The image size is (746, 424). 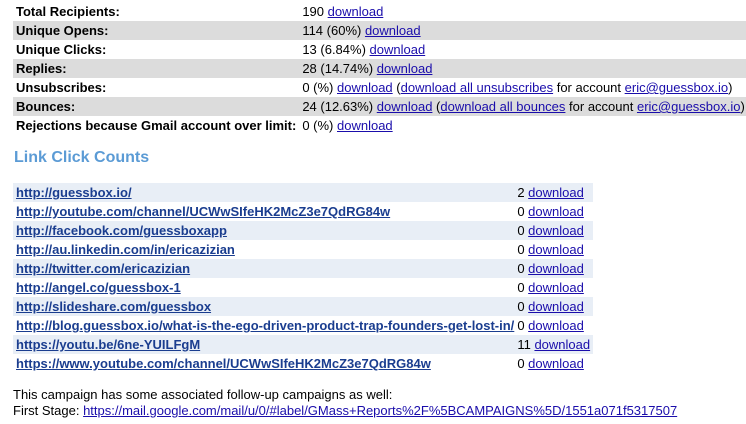 I want to click on stats-value-cell: 0 (%) download, so click(x=522, y=125).